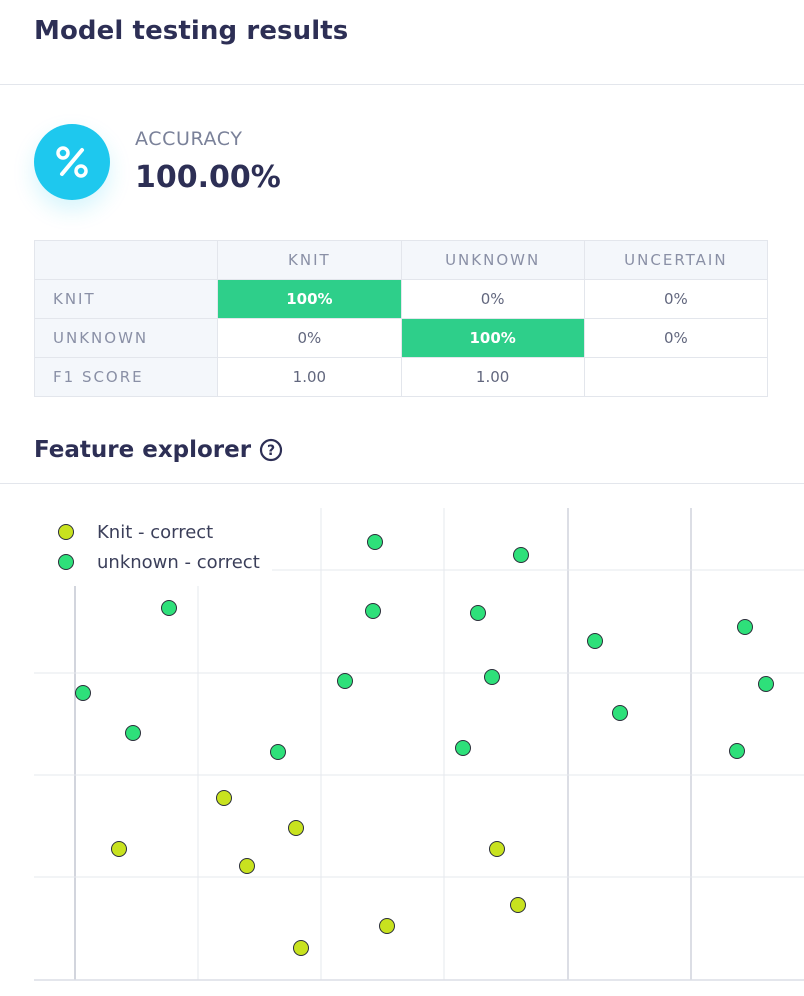 This screenshot has height=996, width=804. I want to click on accuracy-label: ACCURACY, so click(189, 139).